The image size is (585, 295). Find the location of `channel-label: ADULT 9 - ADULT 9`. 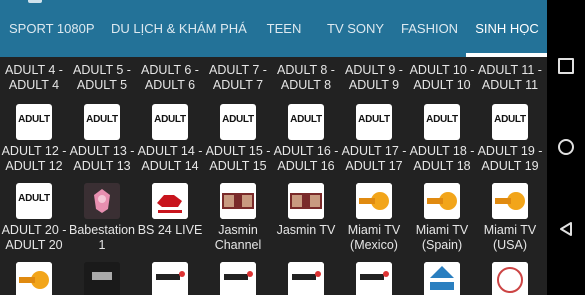

channel-label: ADULT 9 - ADULT 9 is located at coordinates (374, 77).